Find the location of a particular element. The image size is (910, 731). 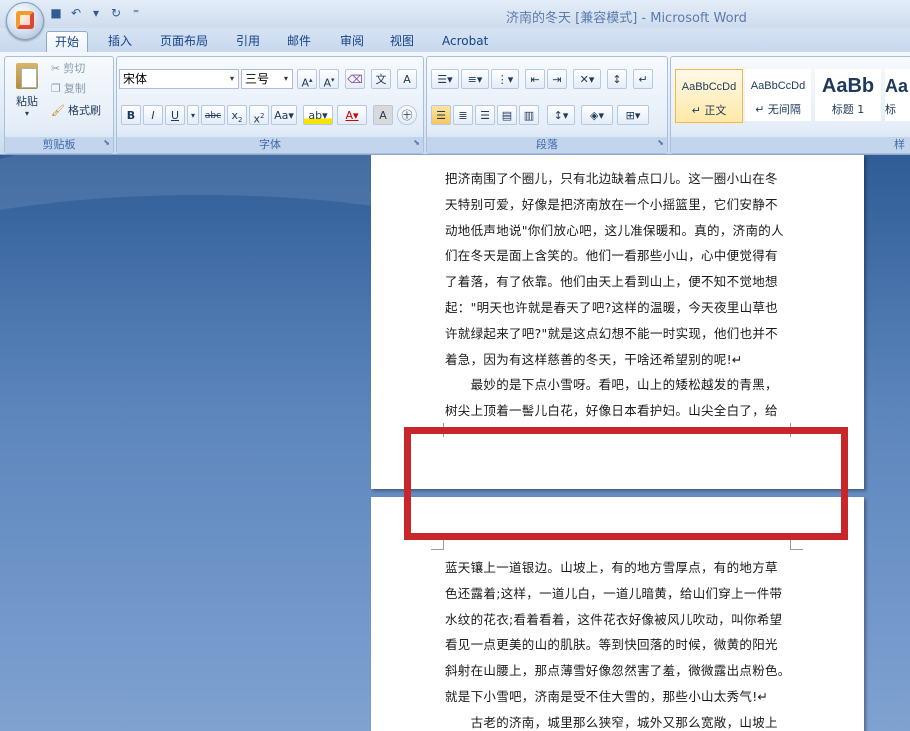

shading-icon: ◈▾ is located at coordinates (597, 115).